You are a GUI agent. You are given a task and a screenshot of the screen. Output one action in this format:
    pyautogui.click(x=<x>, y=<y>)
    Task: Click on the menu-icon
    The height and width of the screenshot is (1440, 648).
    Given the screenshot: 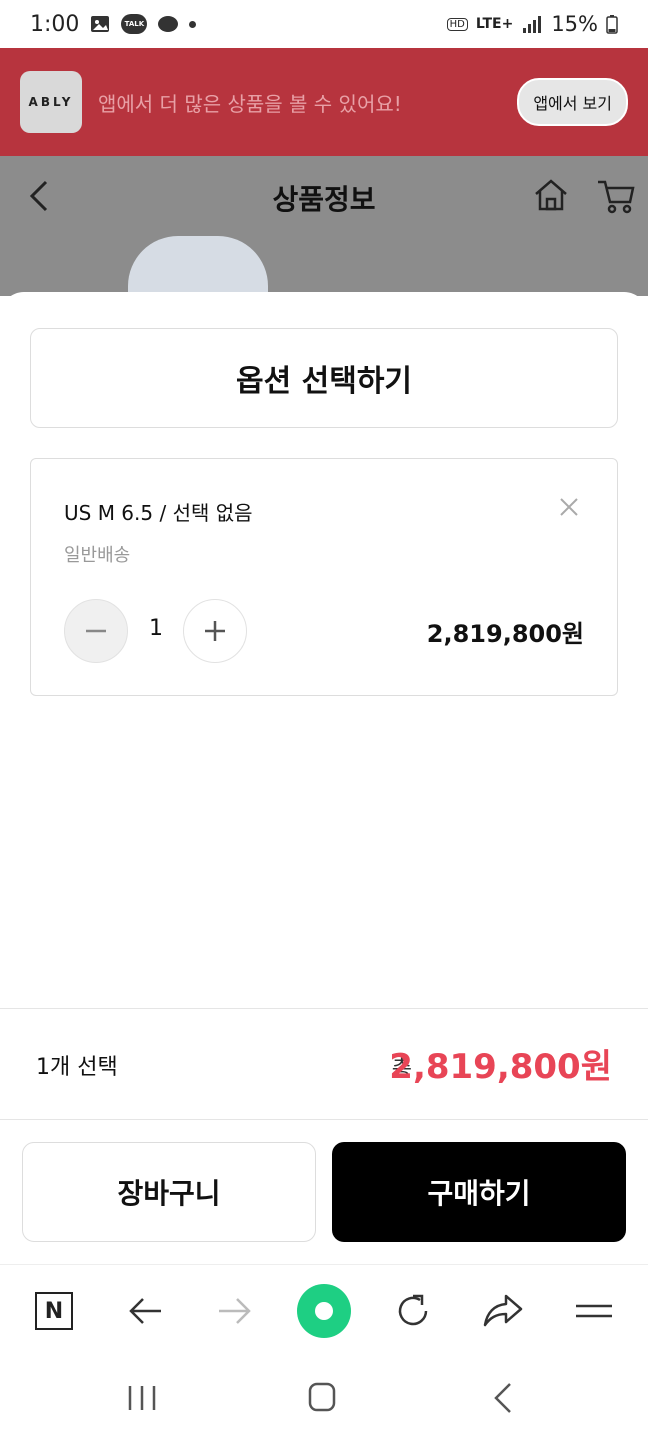 What is the action you would take?
    pyautogui.click(x=594, y=1311)
    